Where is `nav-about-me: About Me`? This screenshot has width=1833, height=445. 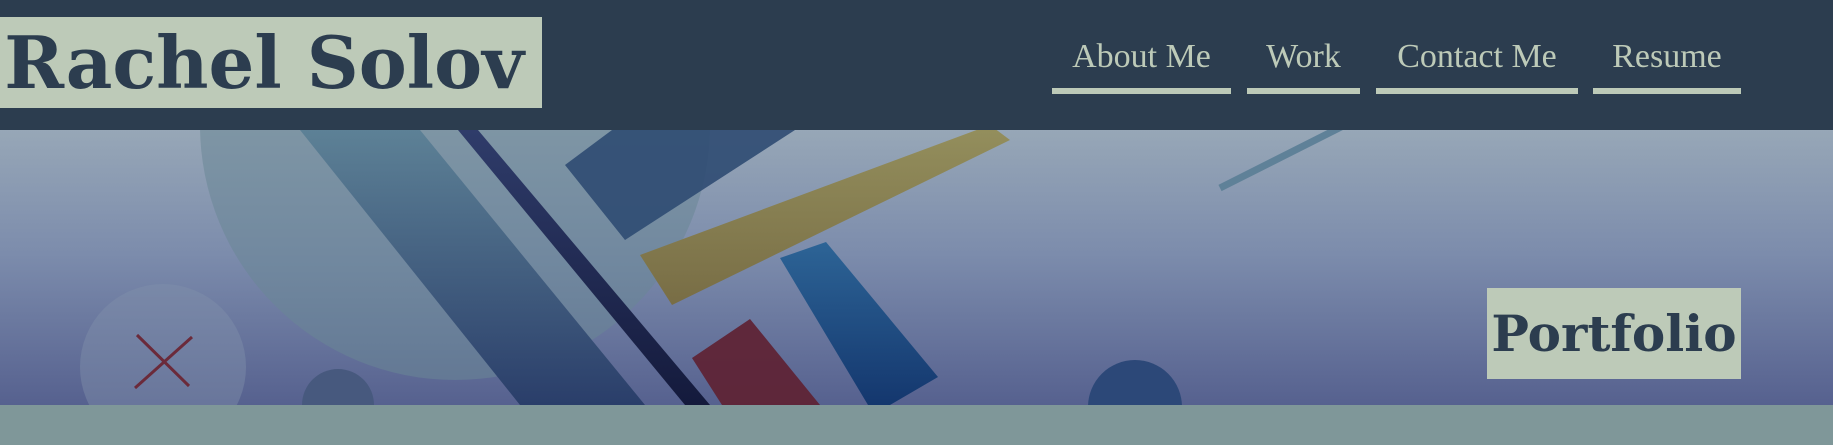 nav-about-me: About Me is located at coordinates (1141, 66).